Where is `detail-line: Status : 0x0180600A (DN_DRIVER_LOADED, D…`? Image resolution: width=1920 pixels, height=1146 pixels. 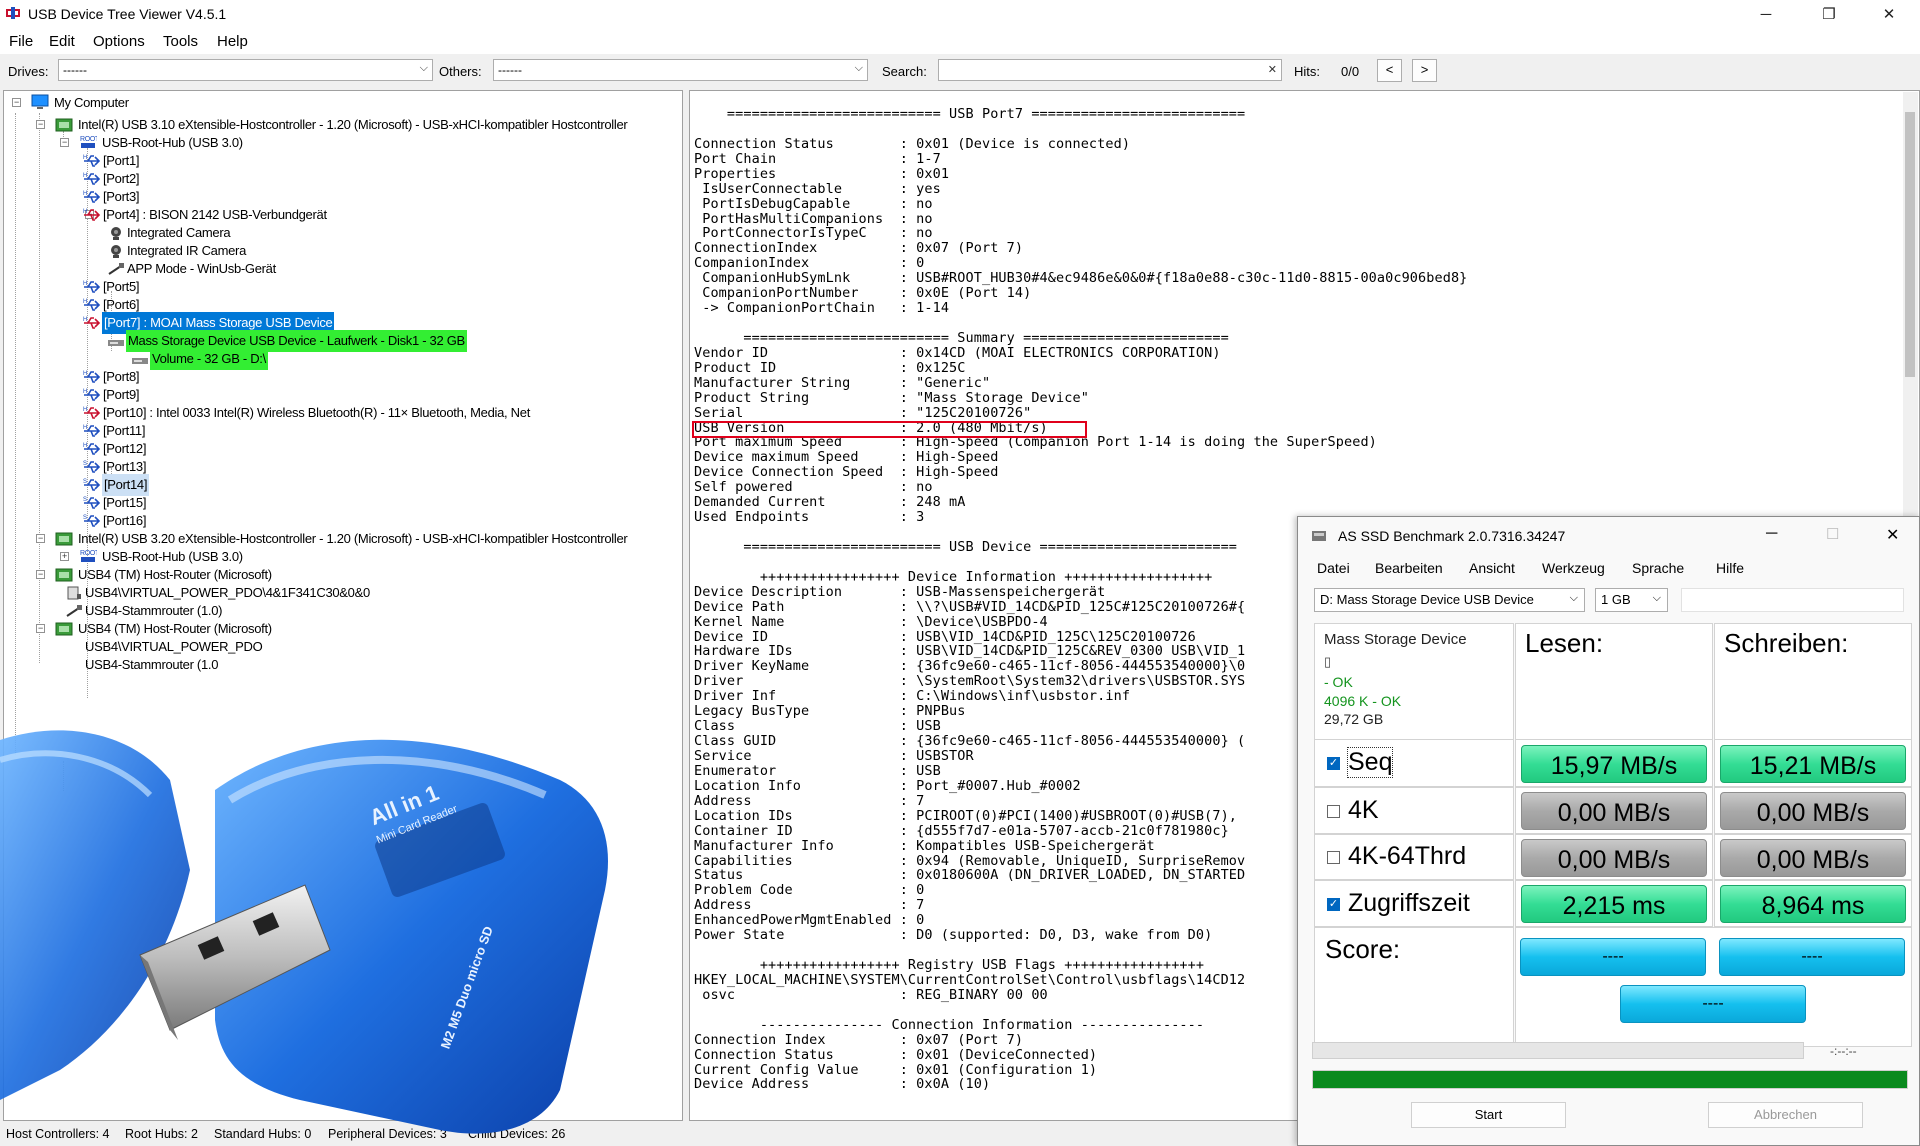 detail-line: Status : 0x0180600A (DN_DRIVER_LOADED, D… is located at coordinates (970, 875).